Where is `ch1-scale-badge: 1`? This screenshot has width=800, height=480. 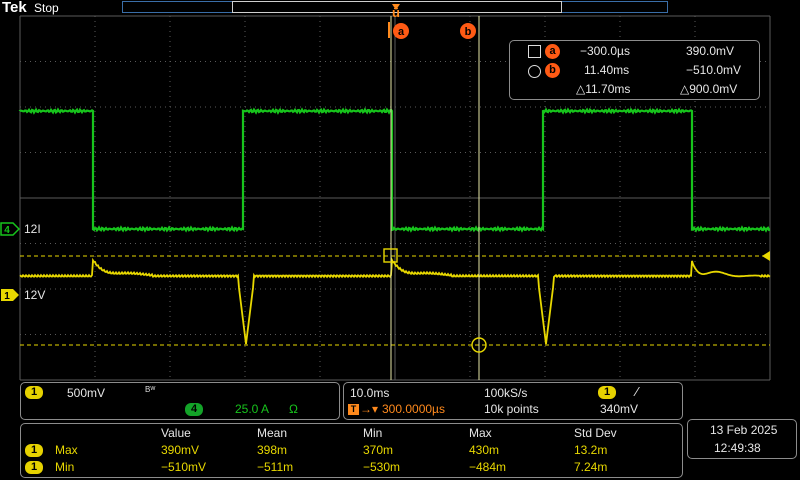
ch1-scale-badge: 1 is located at coordinates (34, 392).